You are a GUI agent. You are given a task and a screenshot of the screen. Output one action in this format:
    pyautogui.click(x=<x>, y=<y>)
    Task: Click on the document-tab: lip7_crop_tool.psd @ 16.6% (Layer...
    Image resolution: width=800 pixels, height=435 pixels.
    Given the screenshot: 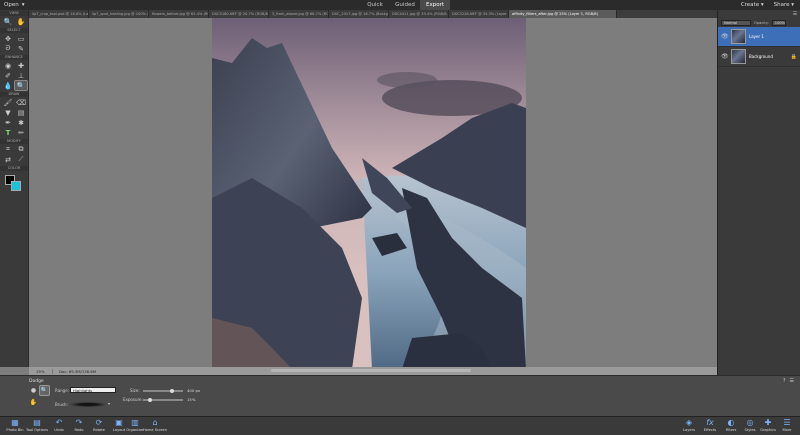 What is the action you would take?
    pyautogui.click(x=59, y=14)
    